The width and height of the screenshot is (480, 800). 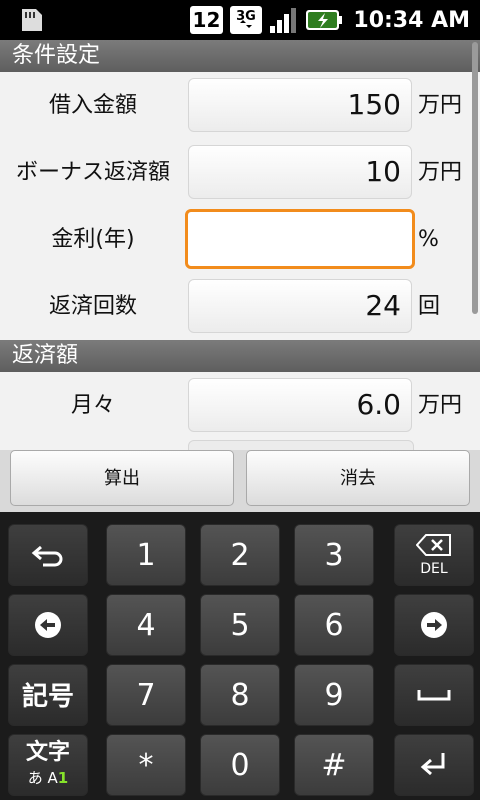 What do you see at coordinates (300, 405) in the screenshot?
I see `monthly-output: 6.0` at bounding box center [300, 405].